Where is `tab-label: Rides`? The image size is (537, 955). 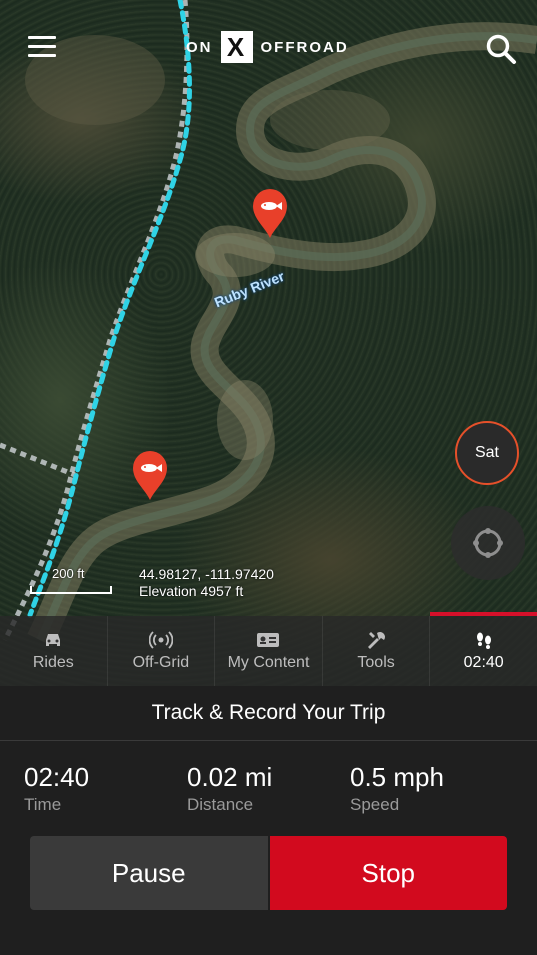
tab-label: Rides is located at coordinates (53, 662).